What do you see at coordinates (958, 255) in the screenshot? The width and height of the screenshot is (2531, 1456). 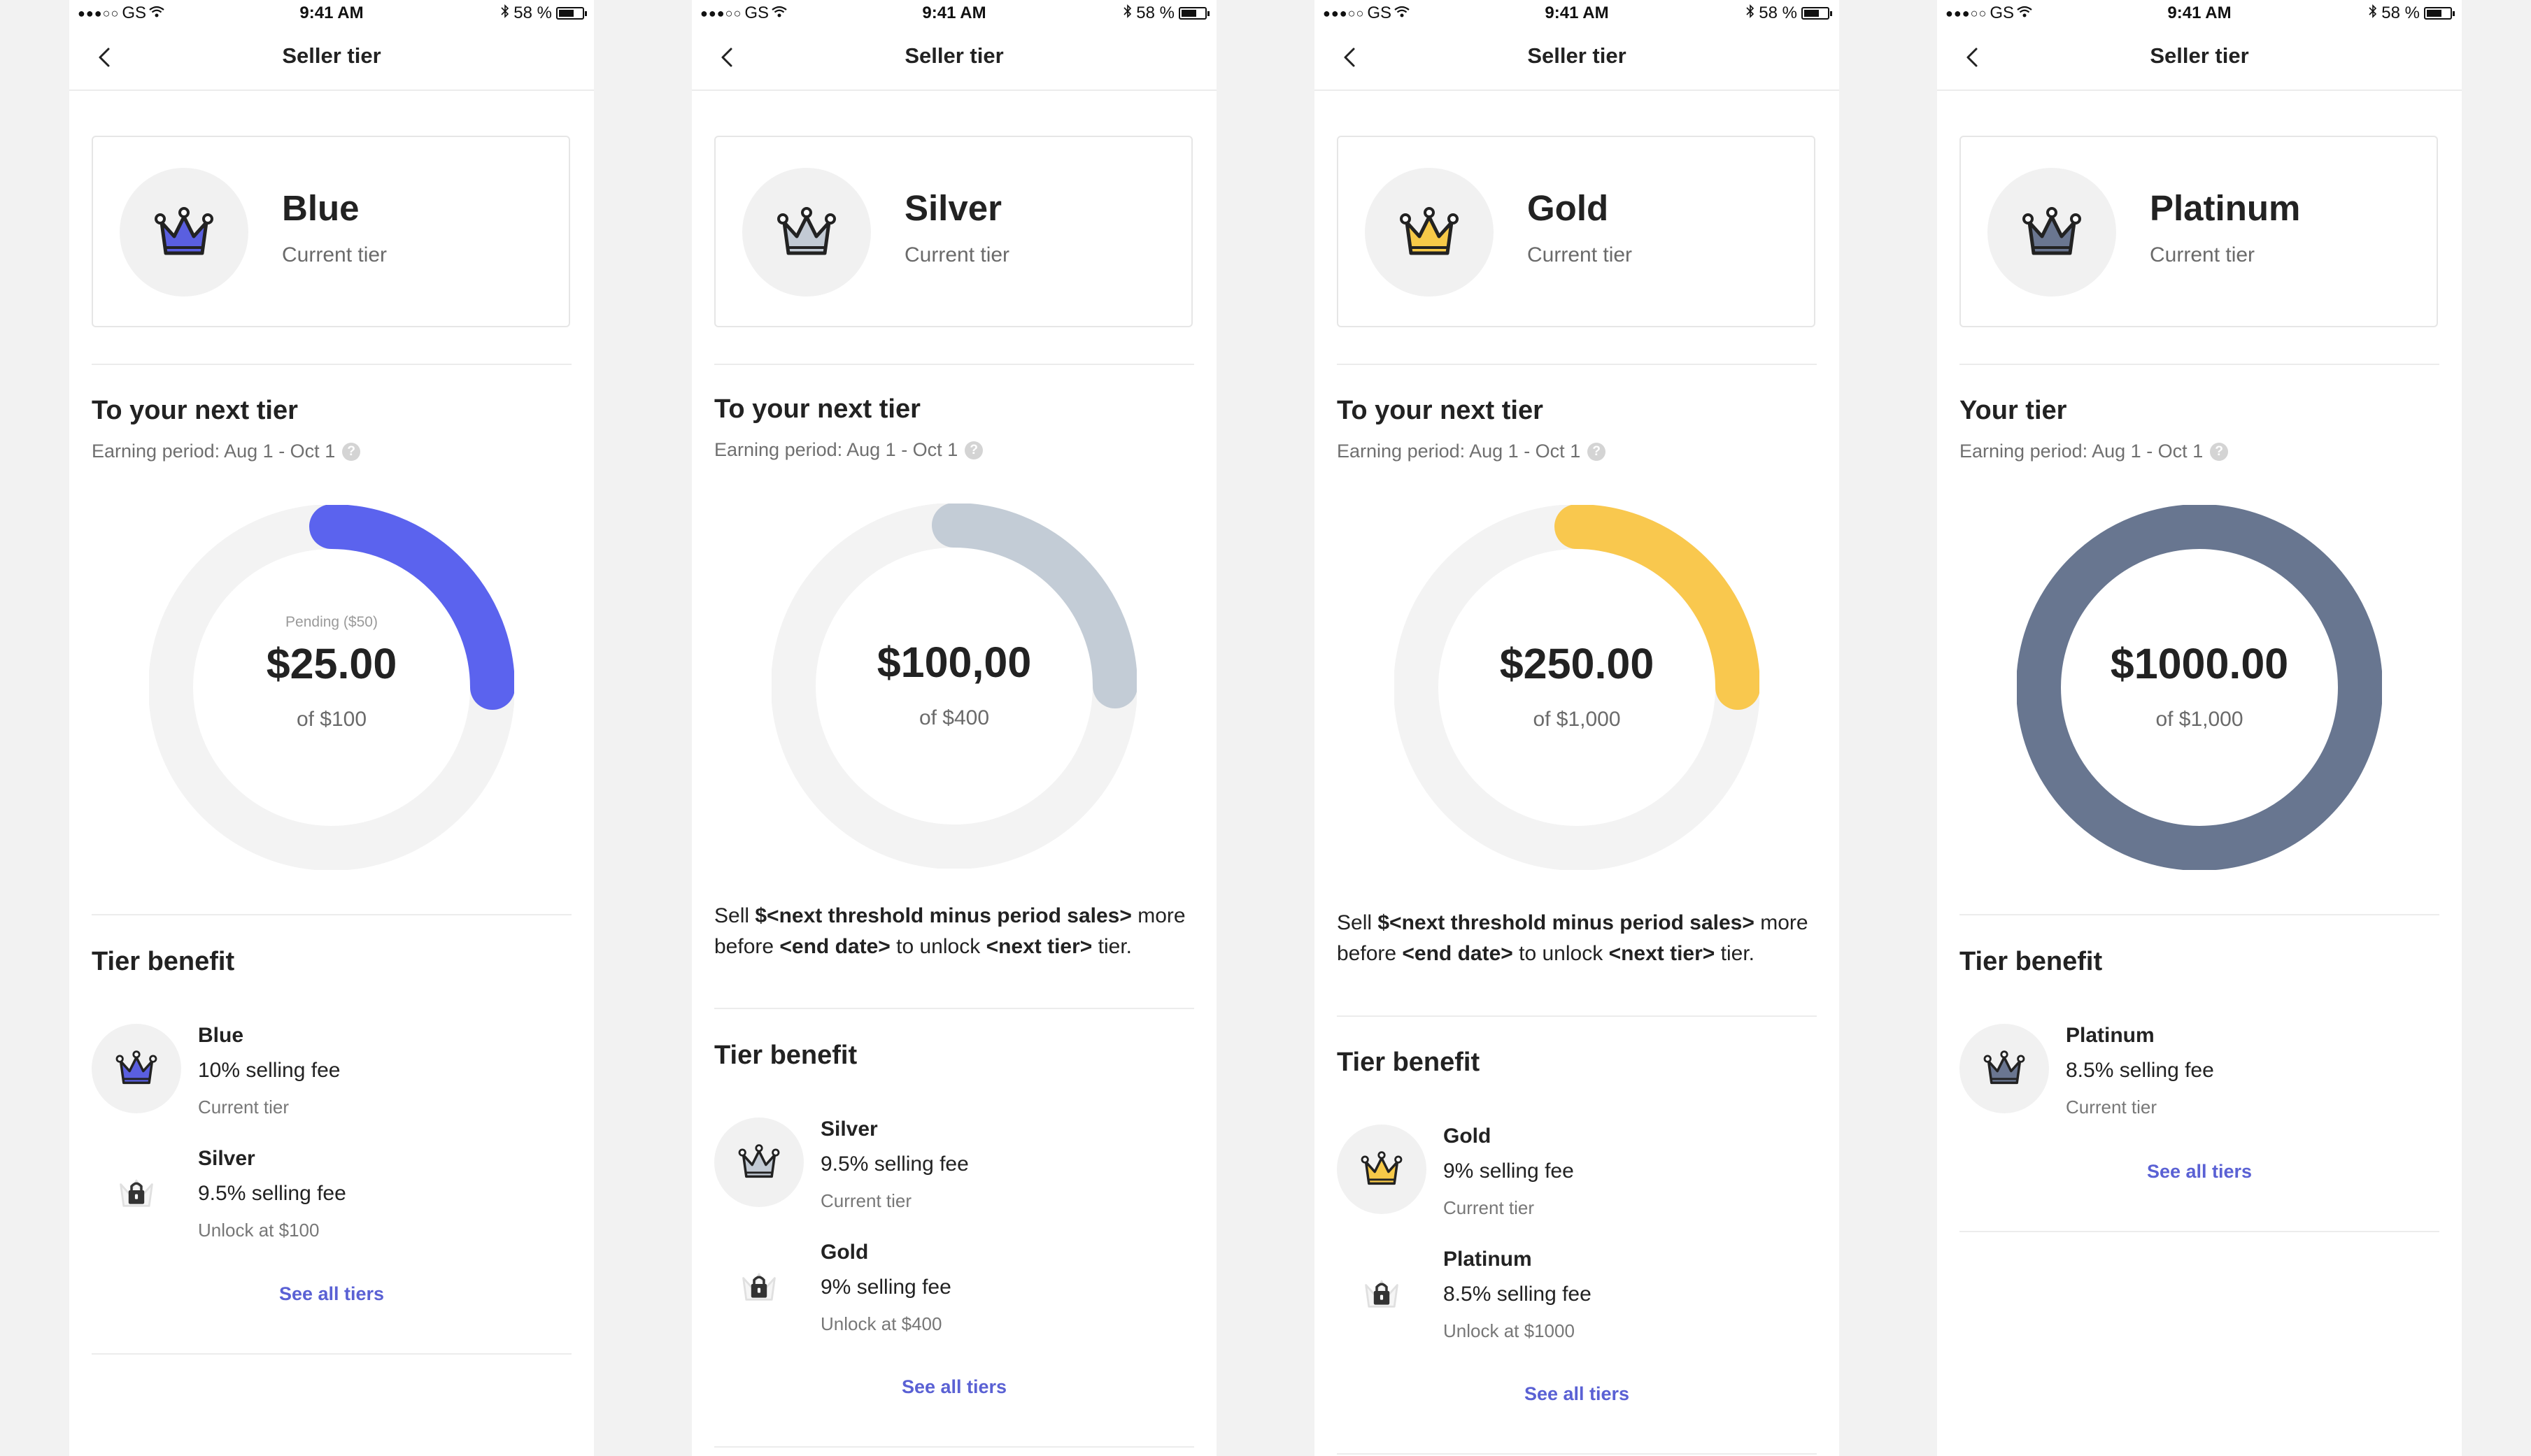 I see `tier-subtitle: Current tier` at bounding box center [958, 255].